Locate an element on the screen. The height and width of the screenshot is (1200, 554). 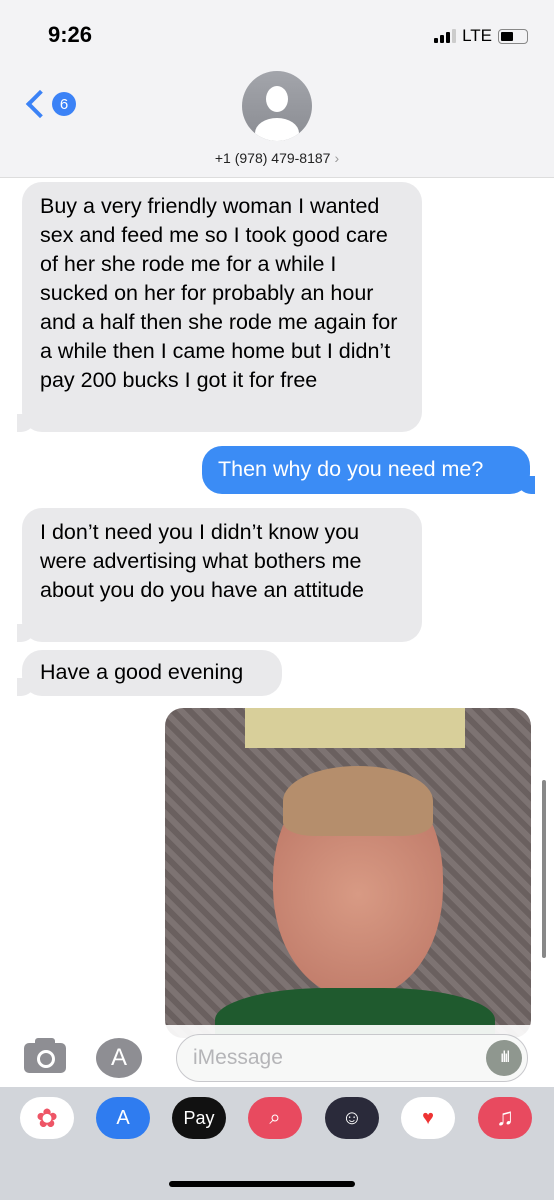
signal-icon is located at coordinates (445, 36).